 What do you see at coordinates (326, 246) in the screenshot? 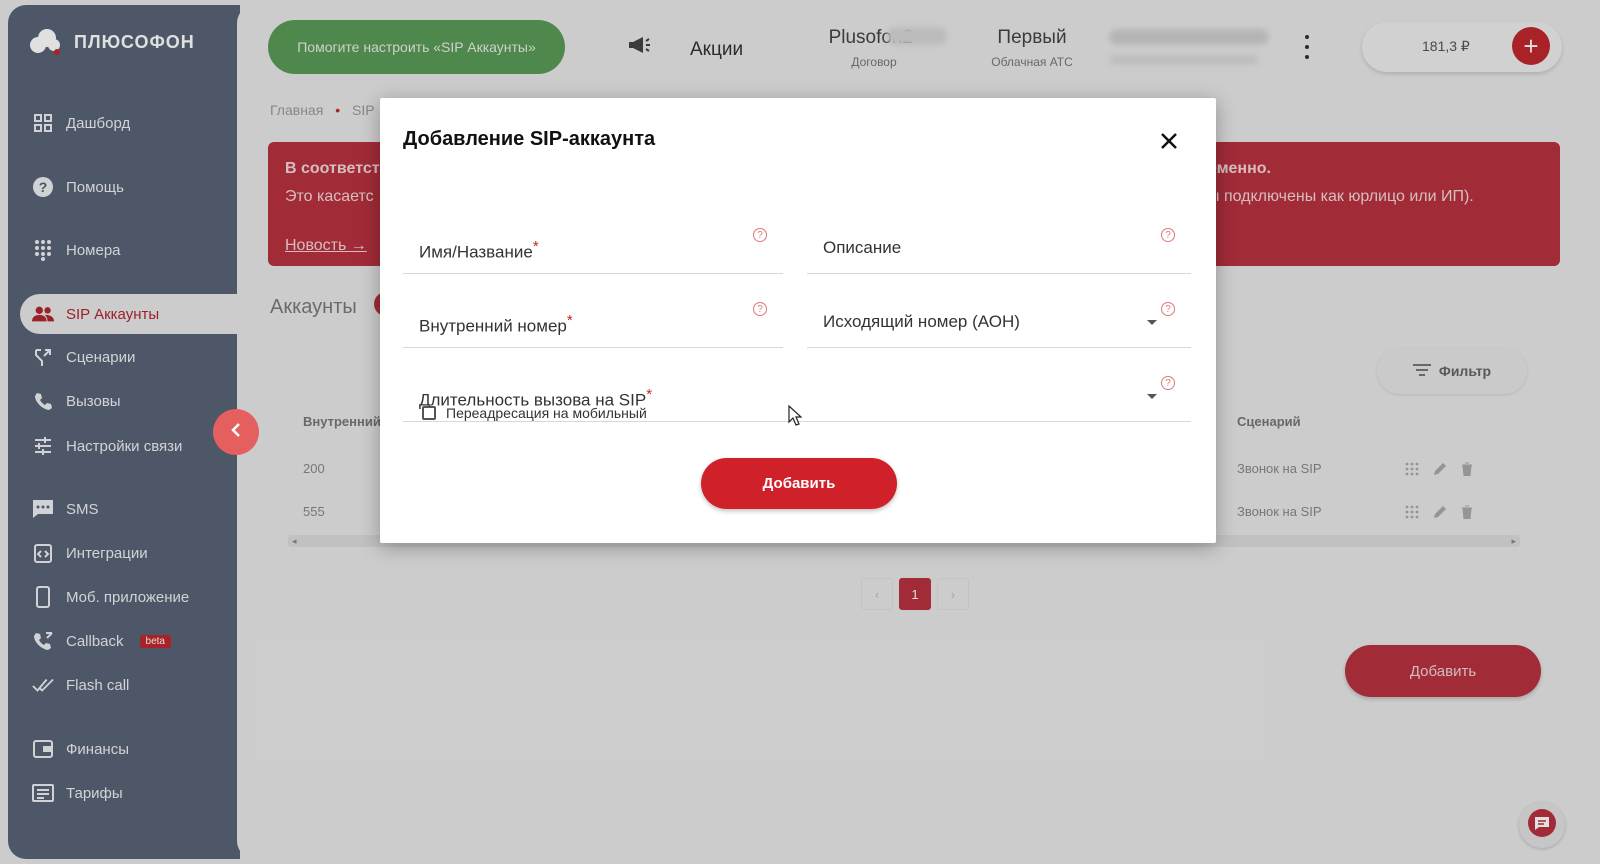
I see `banner-news-link: Новость →` at bounding box center [326, 246].